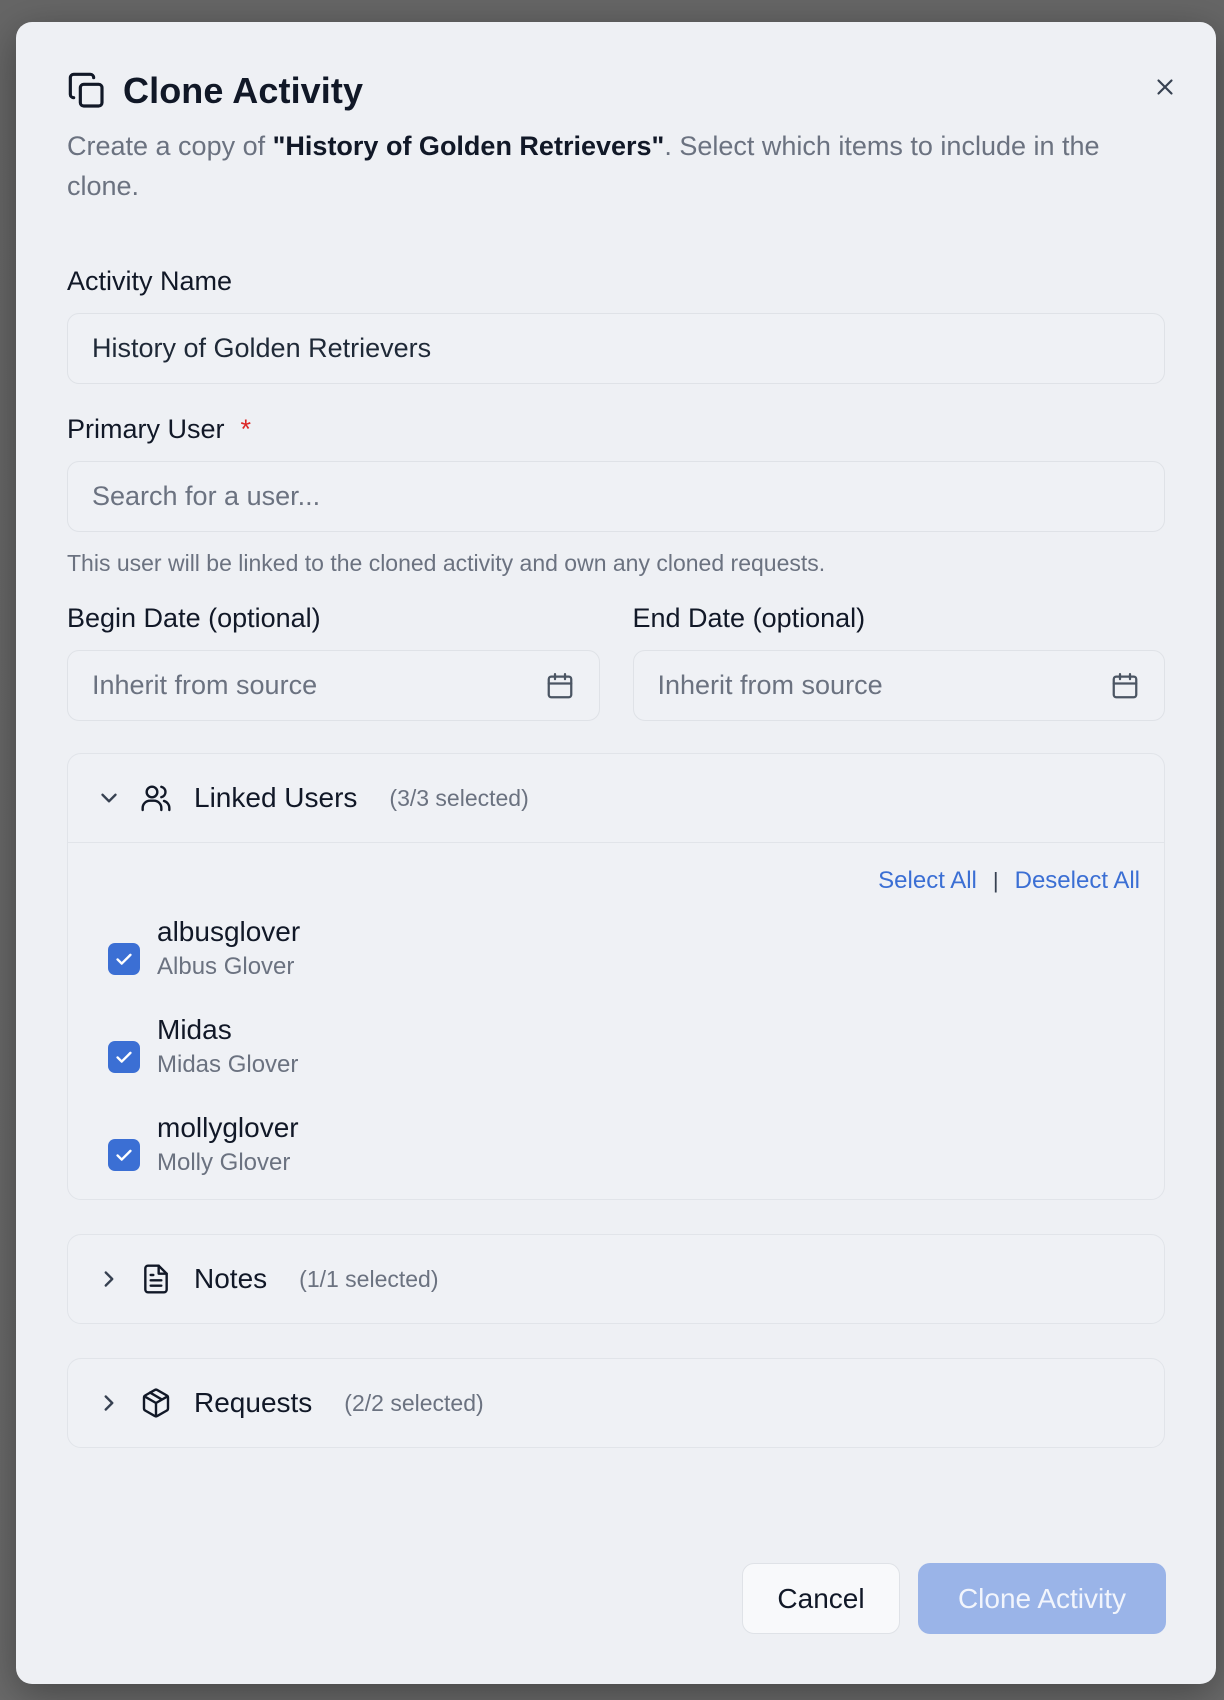 The width and height of the screenshot is (1224, 1700). Describe the element at coordinates (616, 67) in the screenshot. I see `dialog-header: Clone Activity` at that location.